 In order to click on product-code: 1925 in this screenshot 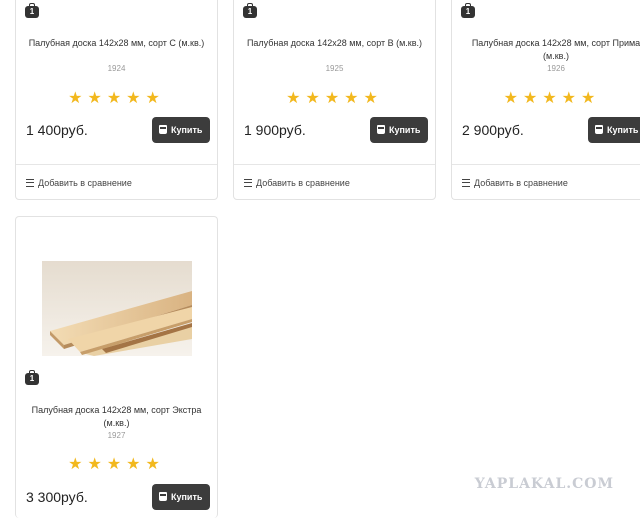, I will do `click(334, 68)`.